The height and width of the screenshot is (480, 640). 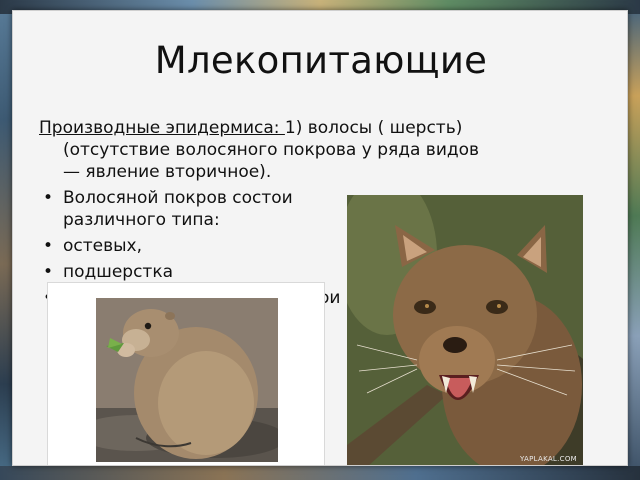 I want to click on slide-title: Млекопитающие, so click(x=321, y=60).